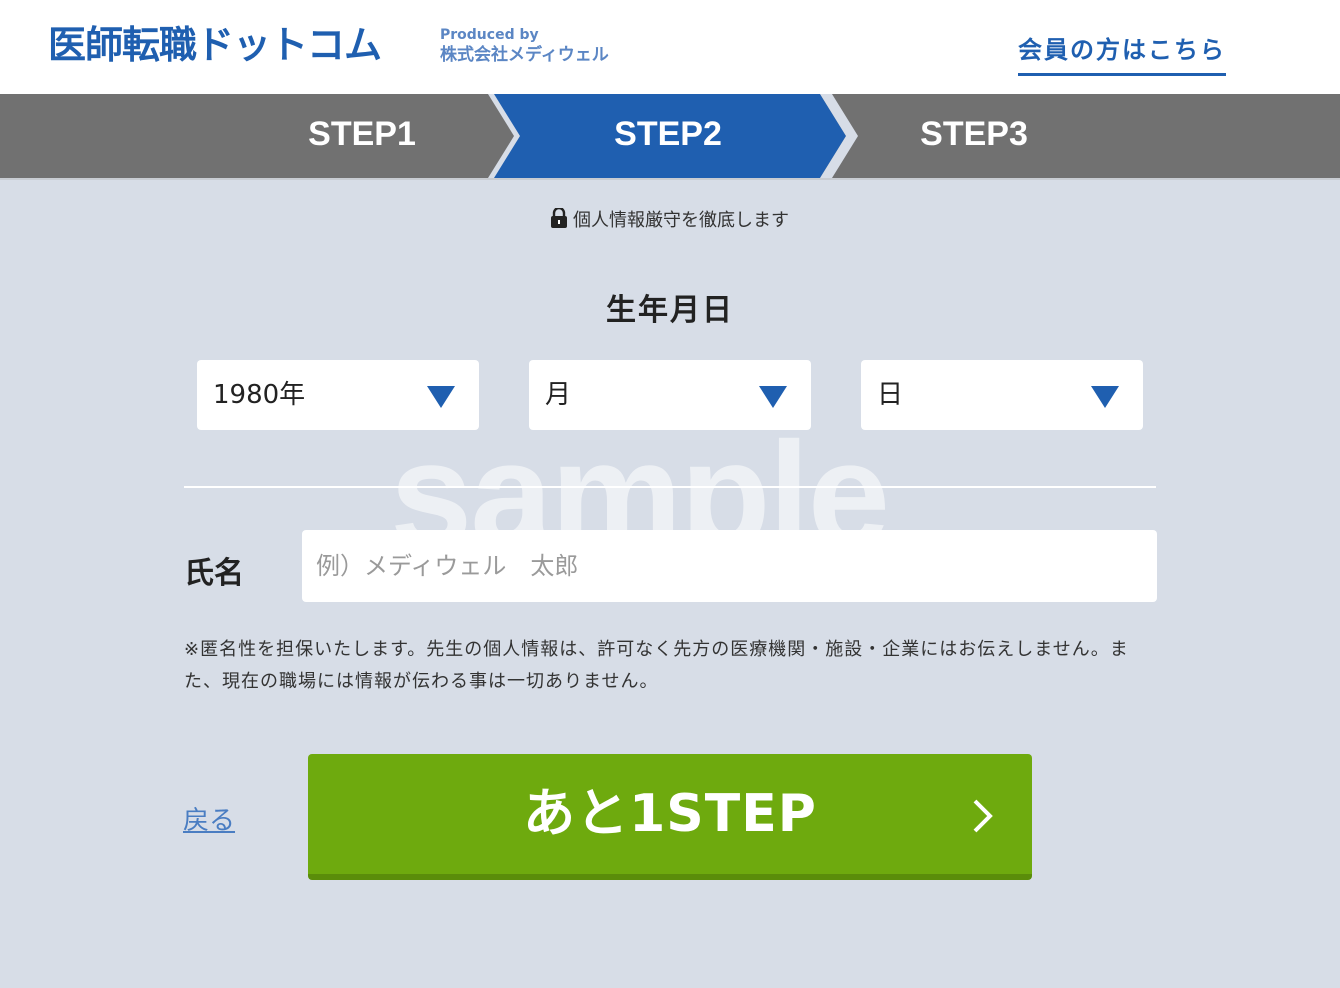 This screenshot has width=1340, height=988. What do you see at coordinates (890, 395) in the screenshot?
I see `birth-day-value: 日` at bounding box center [890, 395].